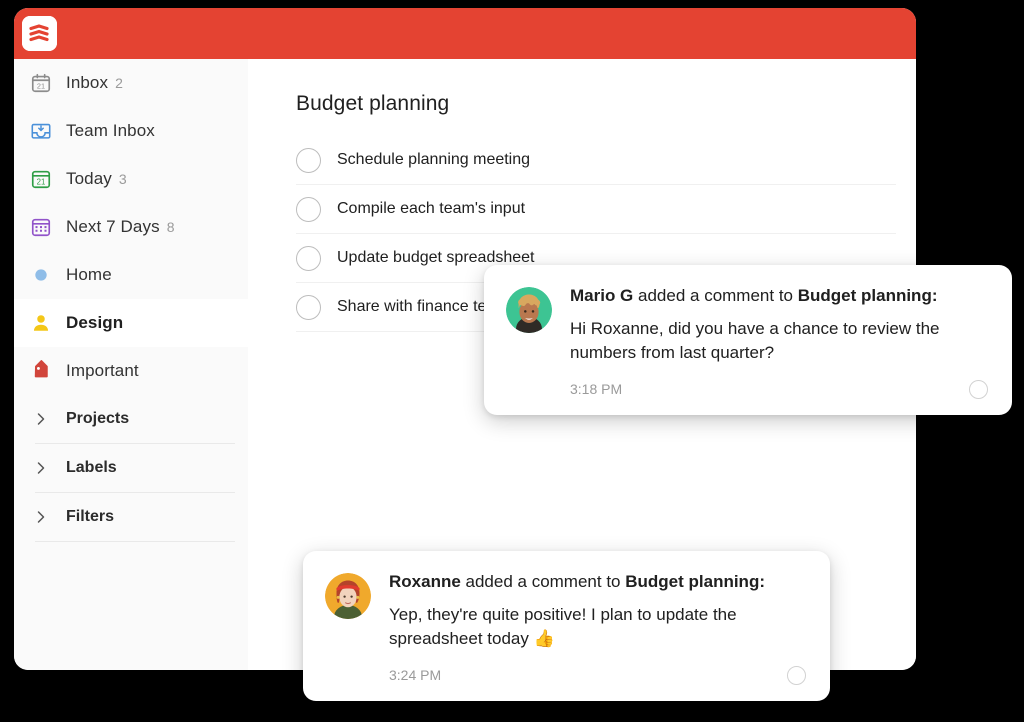 This screenshot has width=1024, height=722. What do you see at coordinates (131, 468) in the screenshot?
I see `sidebar-section-labels: Labels` at bounding box center [131, 468].